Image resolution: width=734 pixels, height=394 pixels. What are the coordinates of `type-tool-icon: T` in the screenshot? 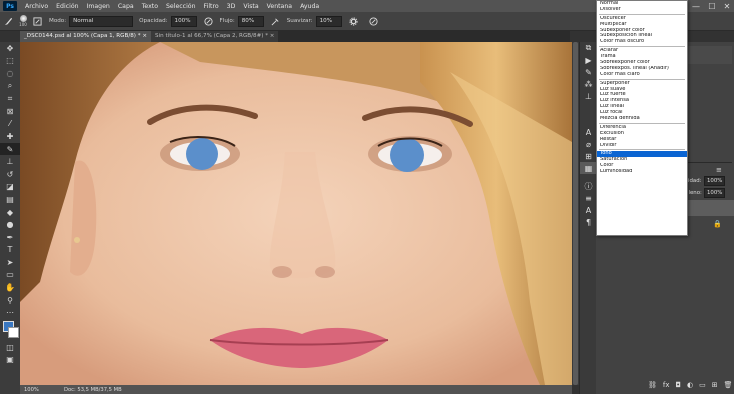 It's located at (10, 250).